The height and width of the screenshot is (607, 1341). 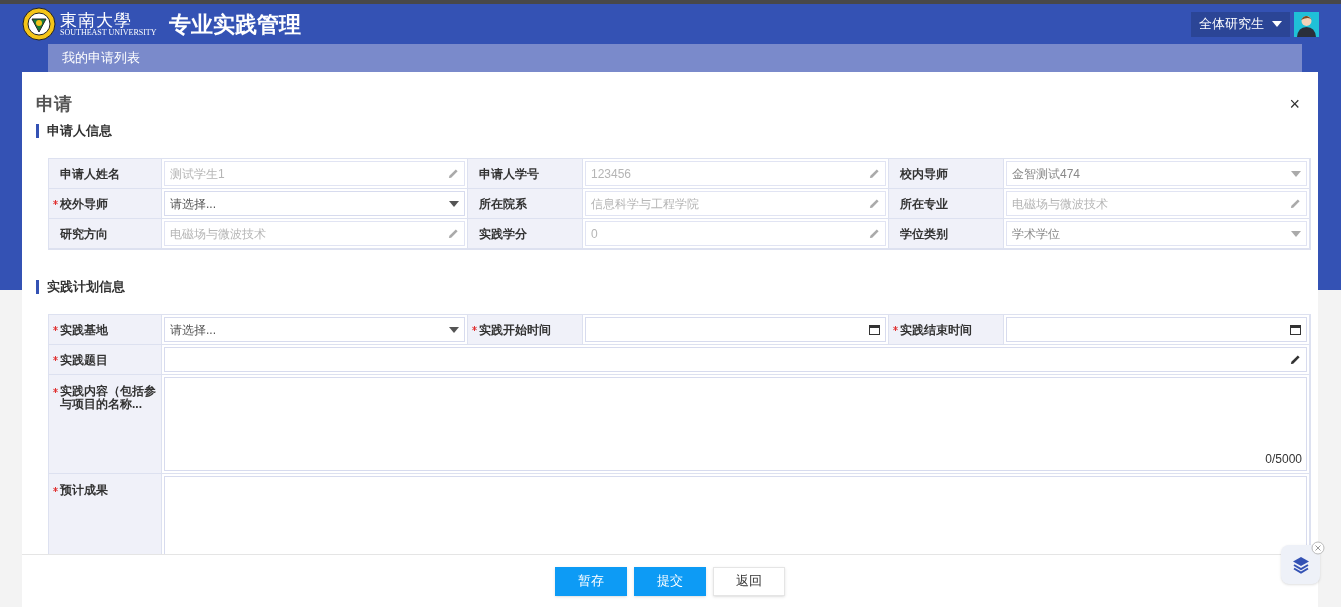 What do you see at coordinates (670, 581) in the screenshot?
I see `action-button: 提交` at bounding box center [670, 581].